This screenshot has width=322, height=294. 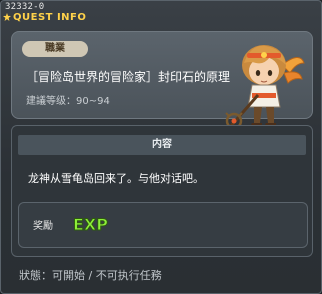 What do you see at coordinates (90, 275) in the screenshot?
I see `quest-status: 狀態：可開始 / 不可执行任務` at bounding box center [90, 275].